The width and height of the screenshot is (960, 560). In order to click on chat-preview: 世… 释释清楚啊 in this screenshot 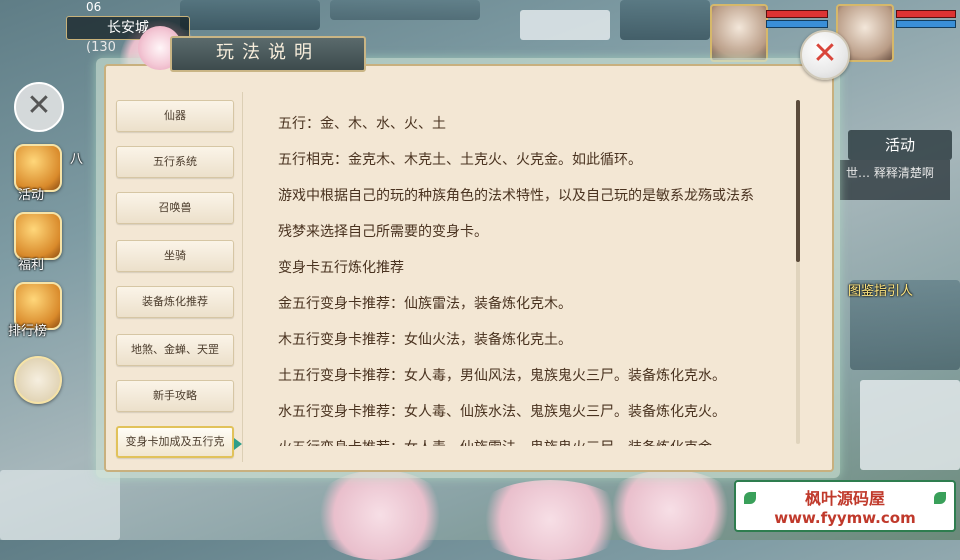, I will do `click(895, 180)`.